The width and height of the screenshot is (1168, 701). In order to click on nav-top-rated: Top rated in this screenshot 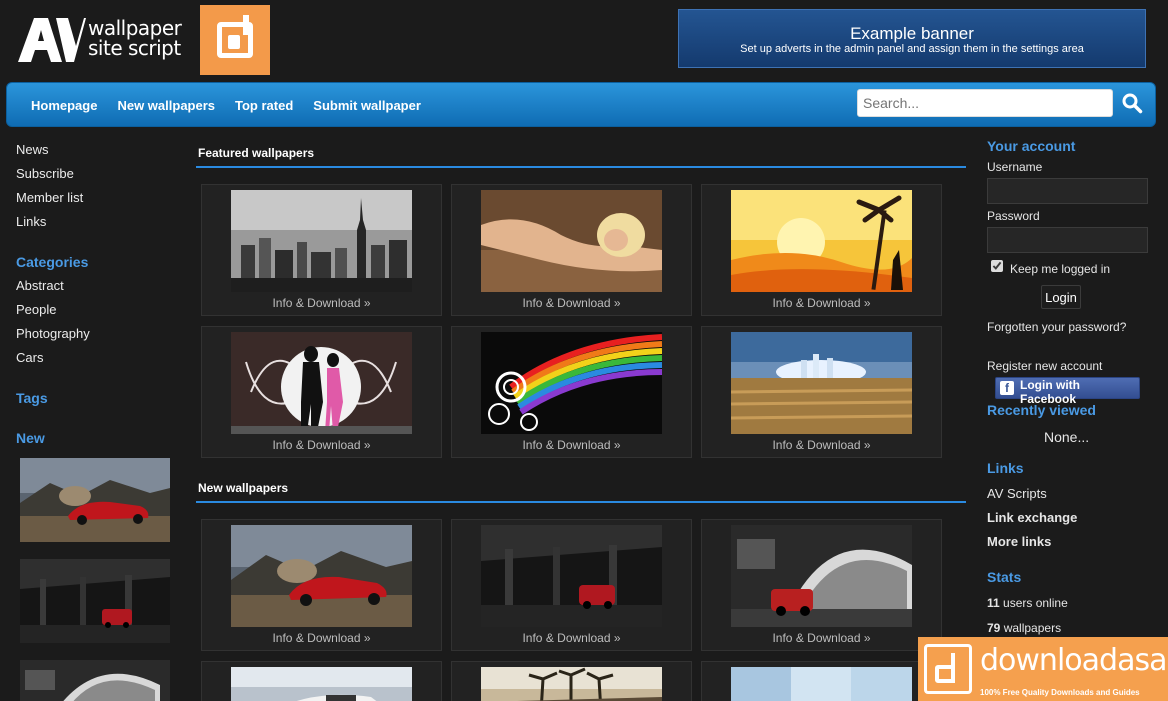, I will do `click(264, 105)`.